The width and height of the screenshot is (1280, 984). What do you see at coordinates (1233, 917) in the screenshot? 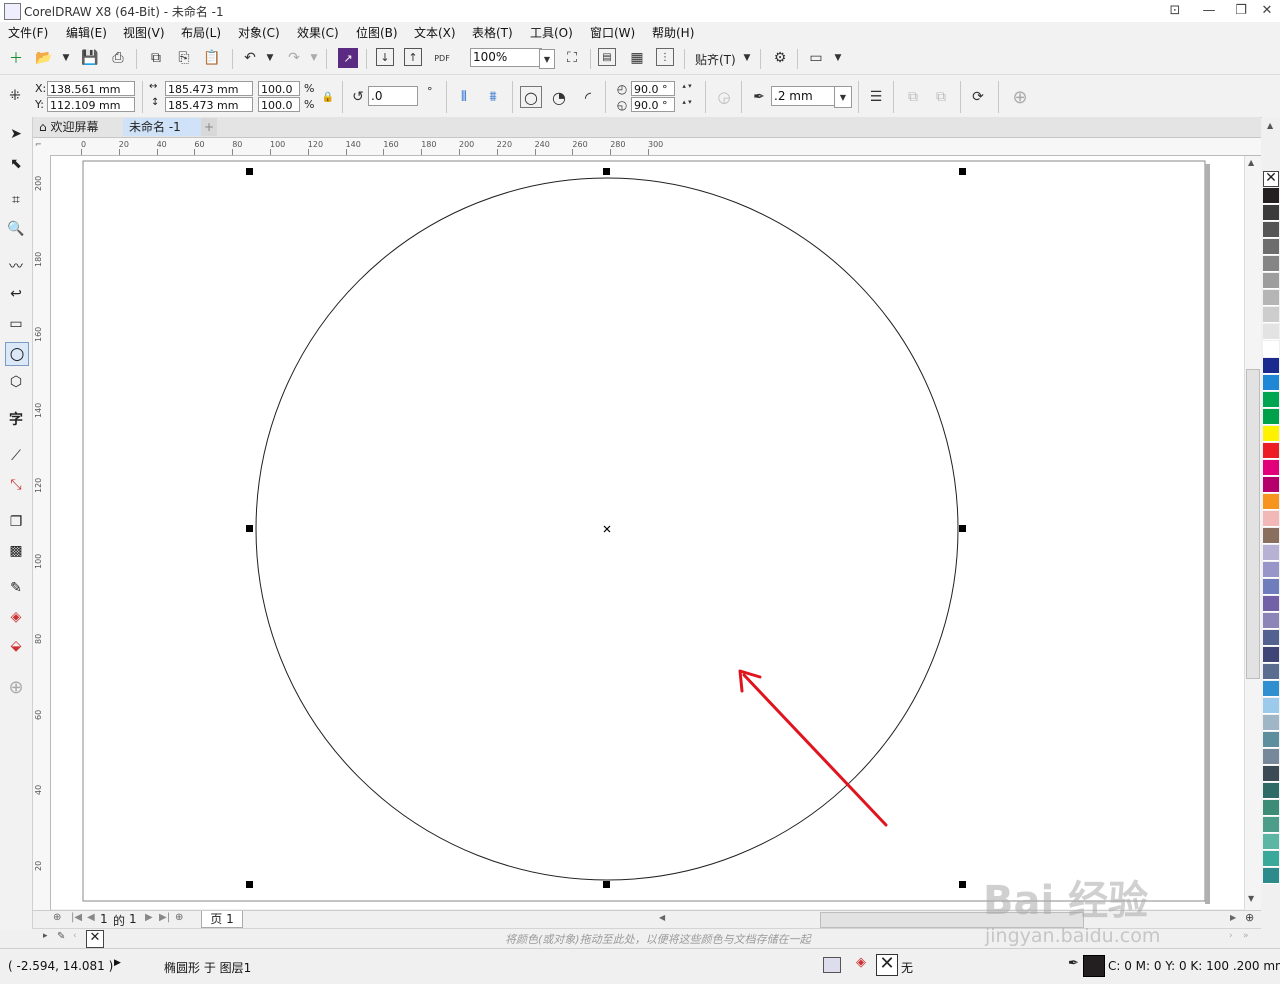
I see `scroll-right-icon: ▶` at bounding box center [1233, 917].